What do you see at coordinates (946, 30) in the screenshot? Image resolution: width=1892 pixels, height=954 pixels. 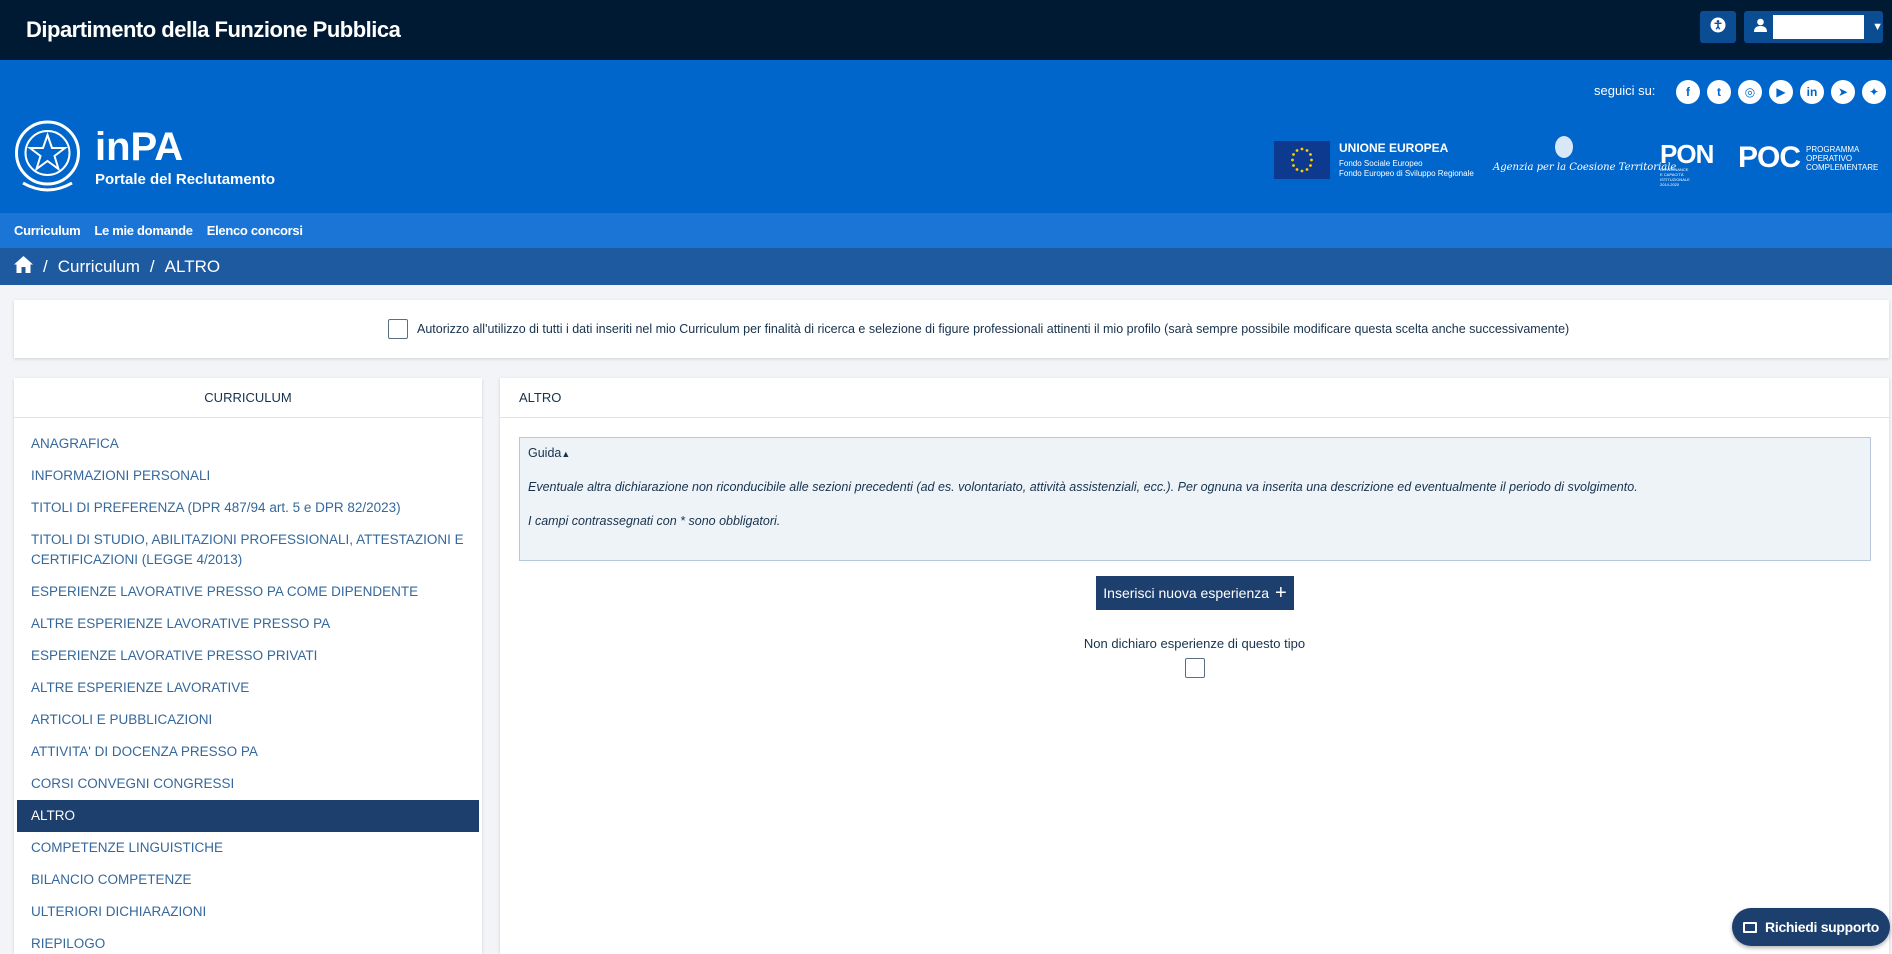 I see `top-bar: Dipartimento della Funzione Pubblica ▼` at bounding box center [946, 30].